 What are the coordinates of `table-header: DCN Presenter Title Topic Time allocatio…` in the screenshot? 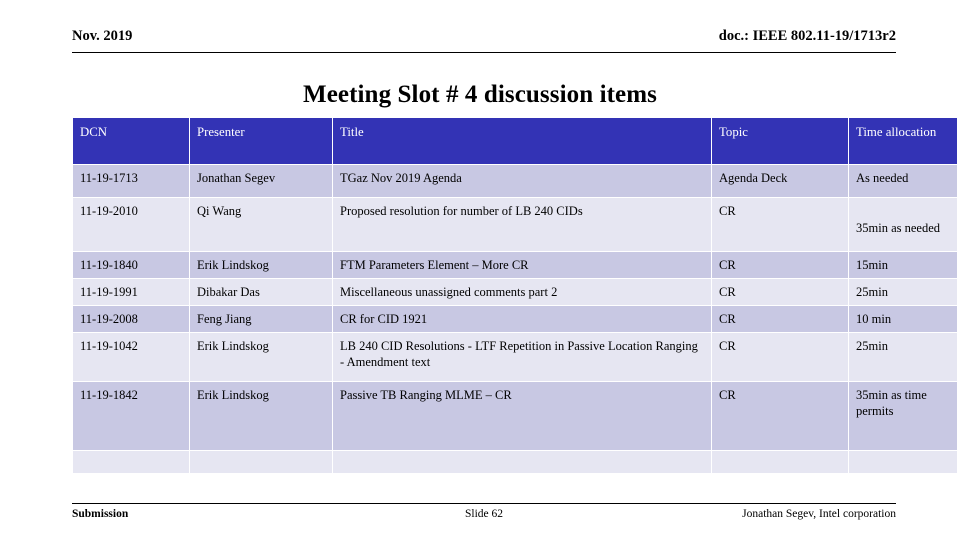 It's located at (515, 141).